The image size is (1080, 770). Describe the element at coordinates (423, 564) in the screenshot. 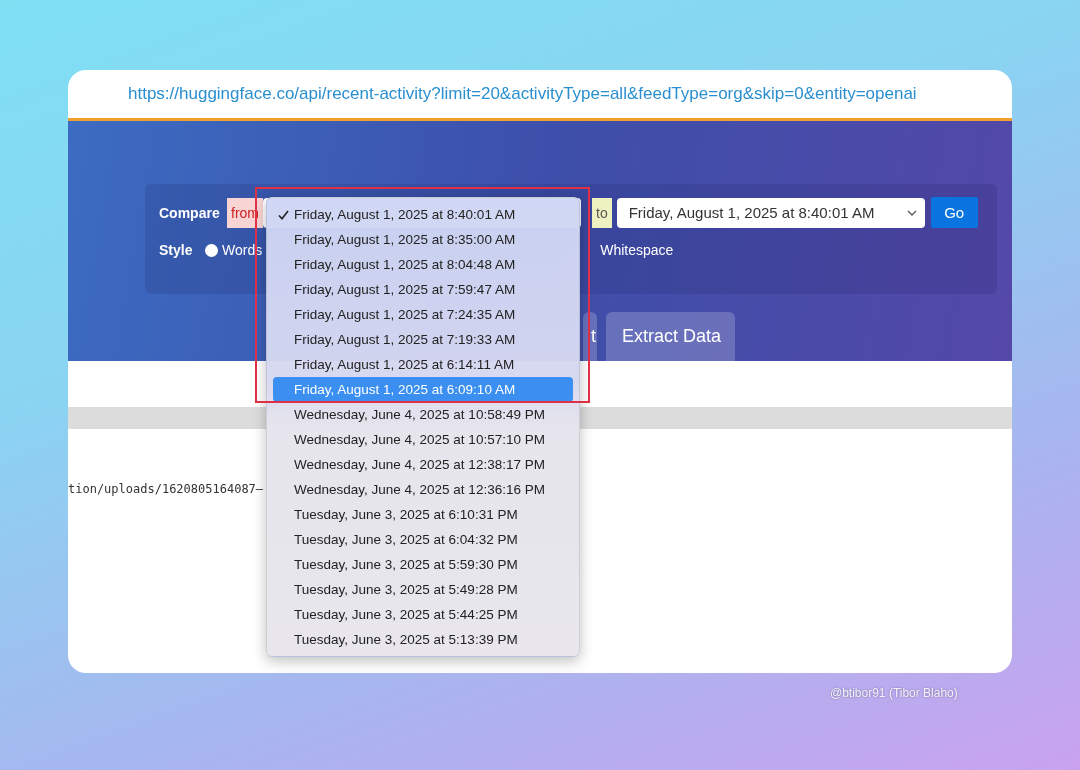

I see `dropdown-item: Tuesday, June 3, 2025 at 5:59:30 PM` at that location.